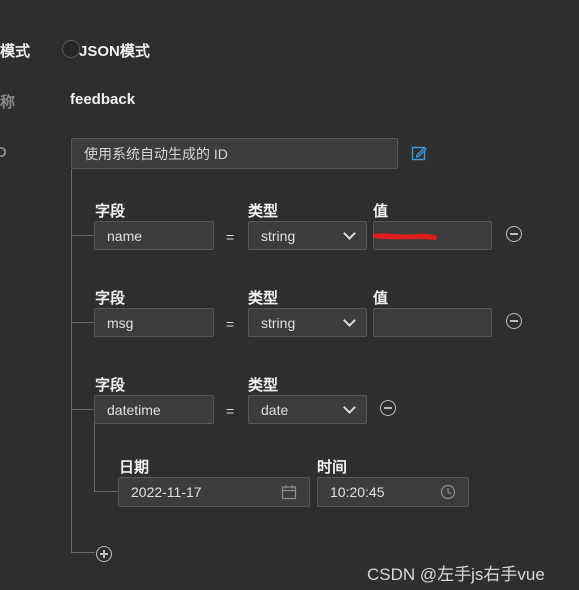 This screenshot has height=590, width=579. Describe the element at coordinates (307, 409) in the screenshot. I see `type-select: date` at that location.